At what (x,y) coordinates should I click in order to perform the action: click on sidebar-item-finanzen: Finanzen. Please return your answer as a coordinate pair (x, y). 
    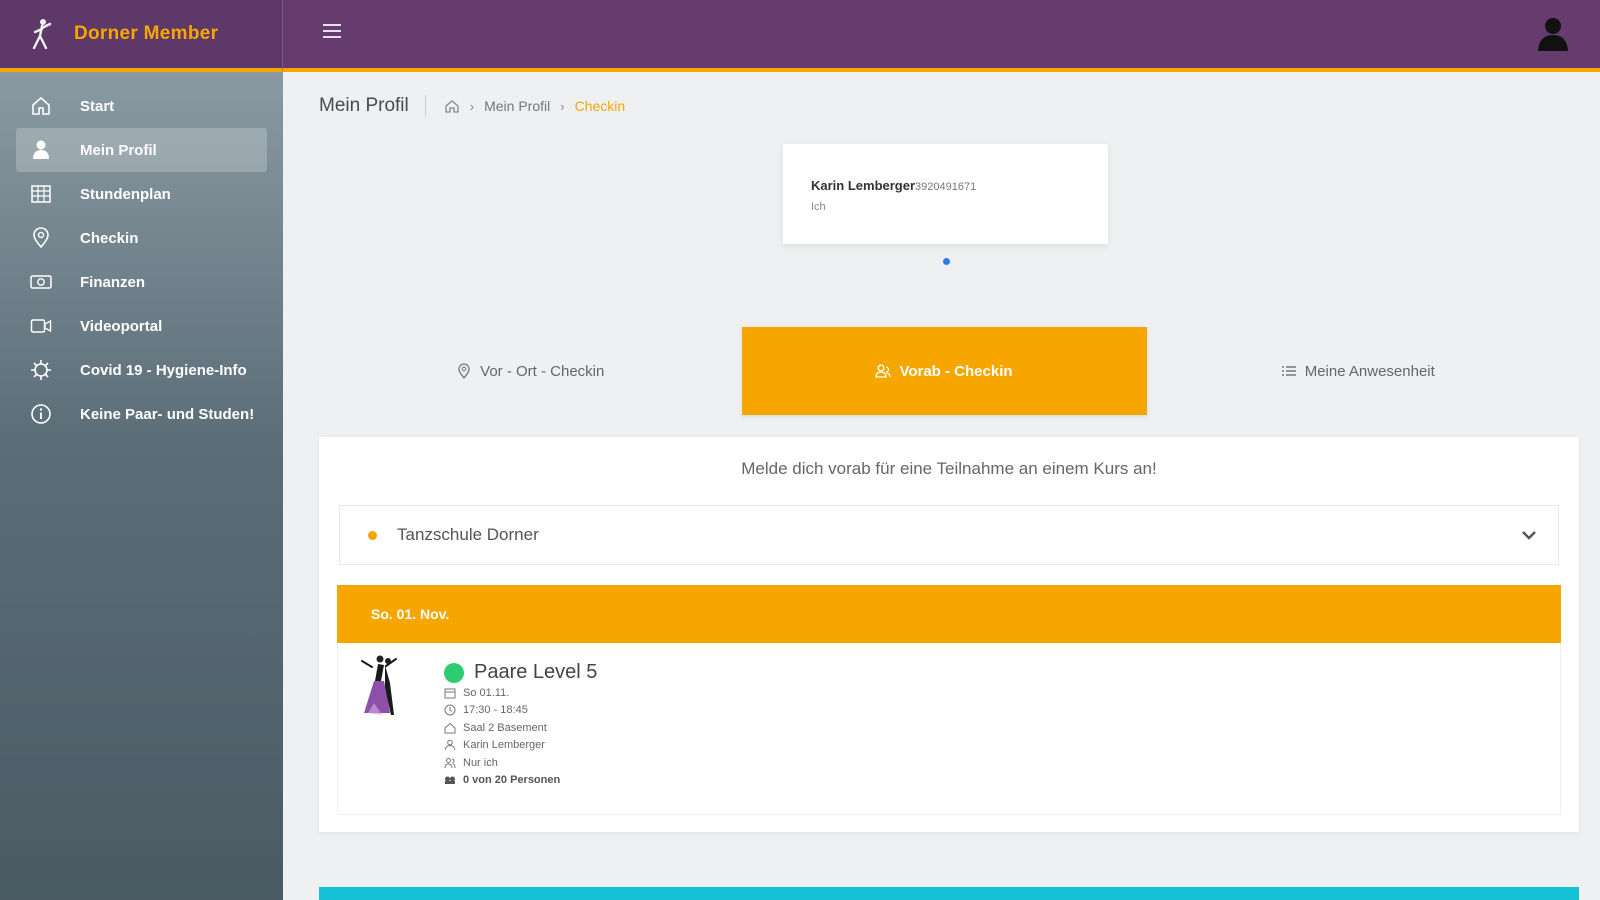
    Looking at the image, I should click on (141, 282).